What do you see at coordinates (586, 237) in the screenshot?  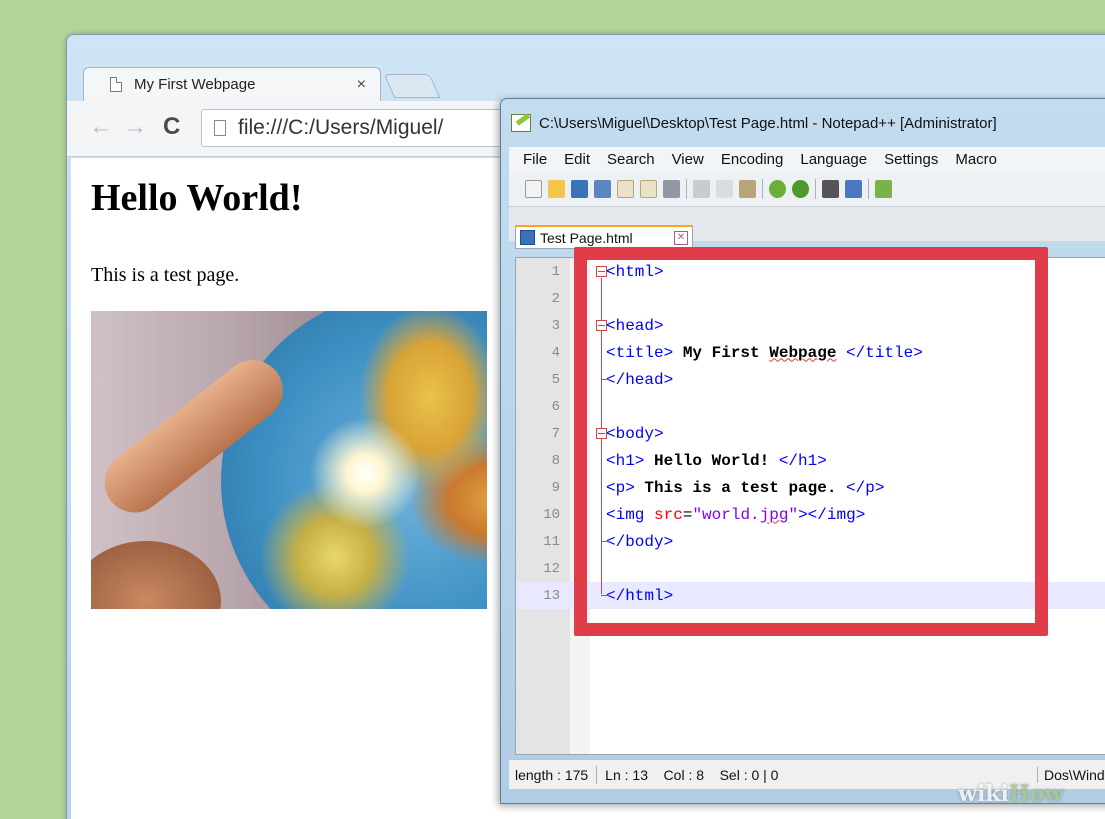 I see `document-tab-label: Test Page.html` at bounding box center [586, 237].